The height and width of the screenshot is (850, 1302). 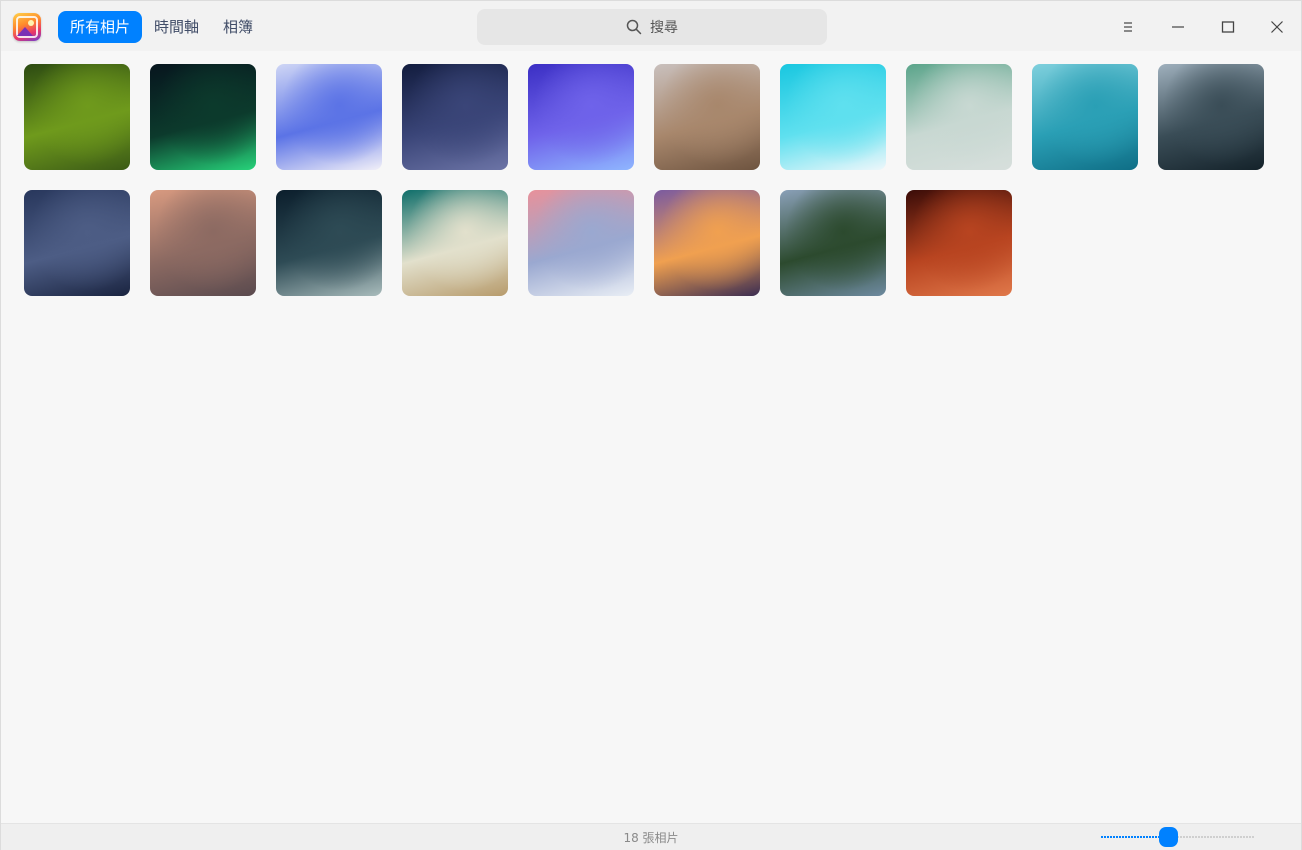 I want to click on zoom-slider, so click(x=1177, y=837).